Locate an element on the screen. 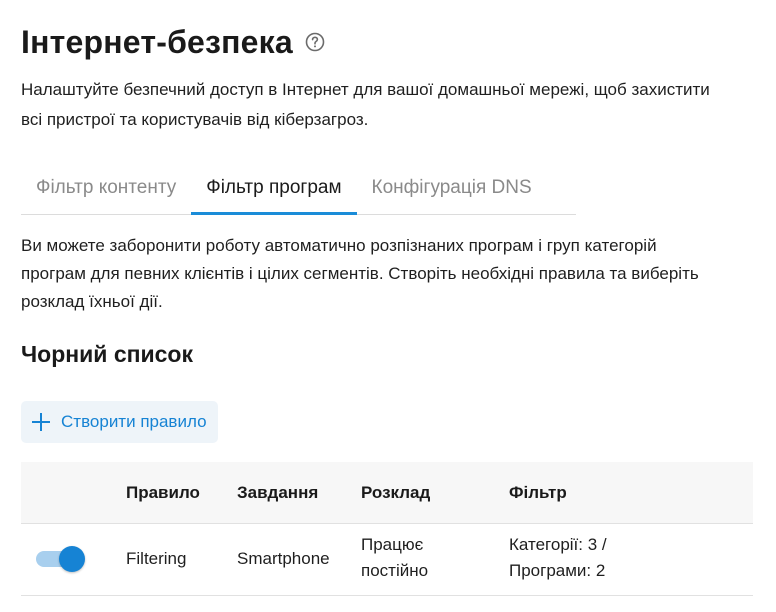 This screenshot has height=612, width=776. filter-line: Програми: 2 is located at coordinates (557, 570).